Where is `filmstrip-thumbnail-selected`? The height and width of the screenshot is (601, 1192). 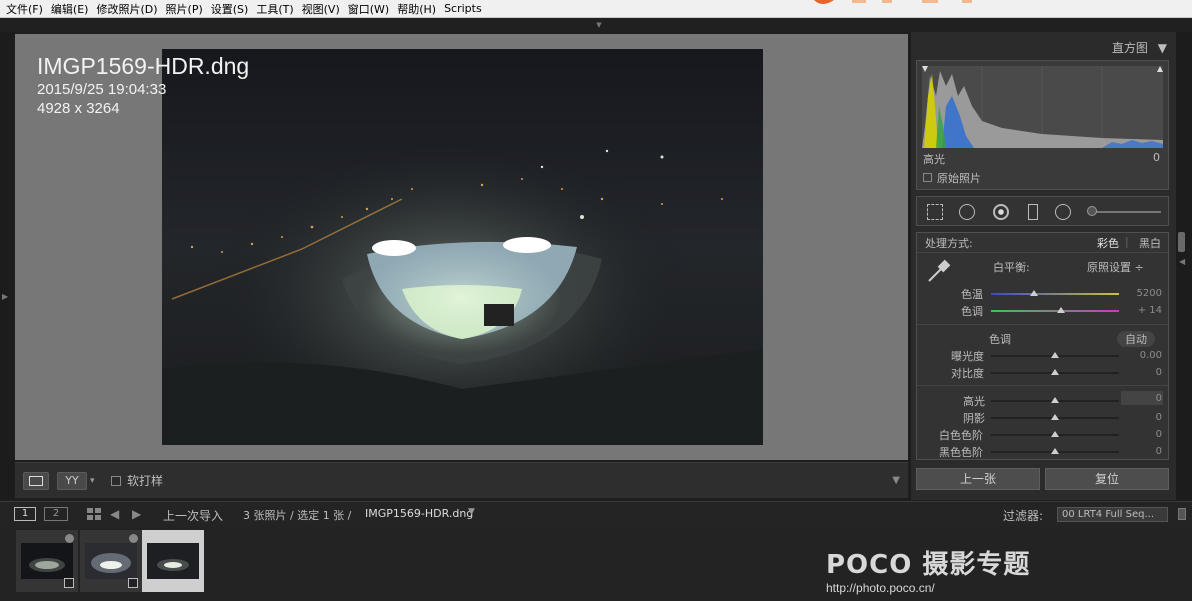 filmstrip-thumbnail-selected is located at coordinates (173, 561).